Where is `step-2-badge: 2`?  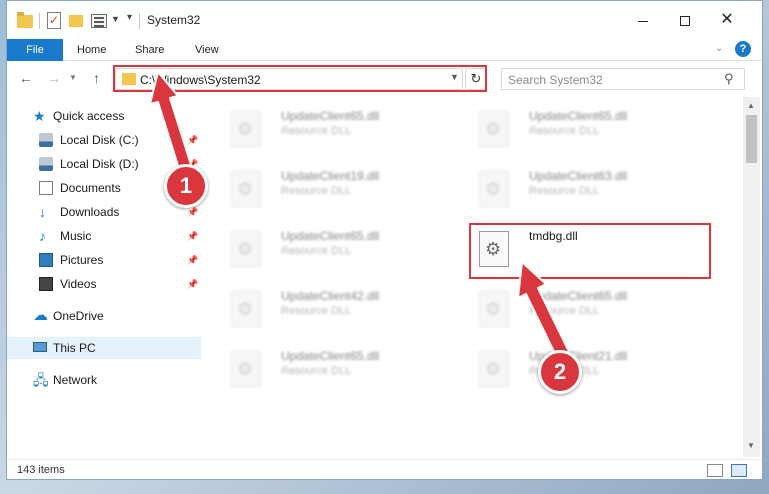 step-2-badge: 2 is located at coordinates (560, 372).